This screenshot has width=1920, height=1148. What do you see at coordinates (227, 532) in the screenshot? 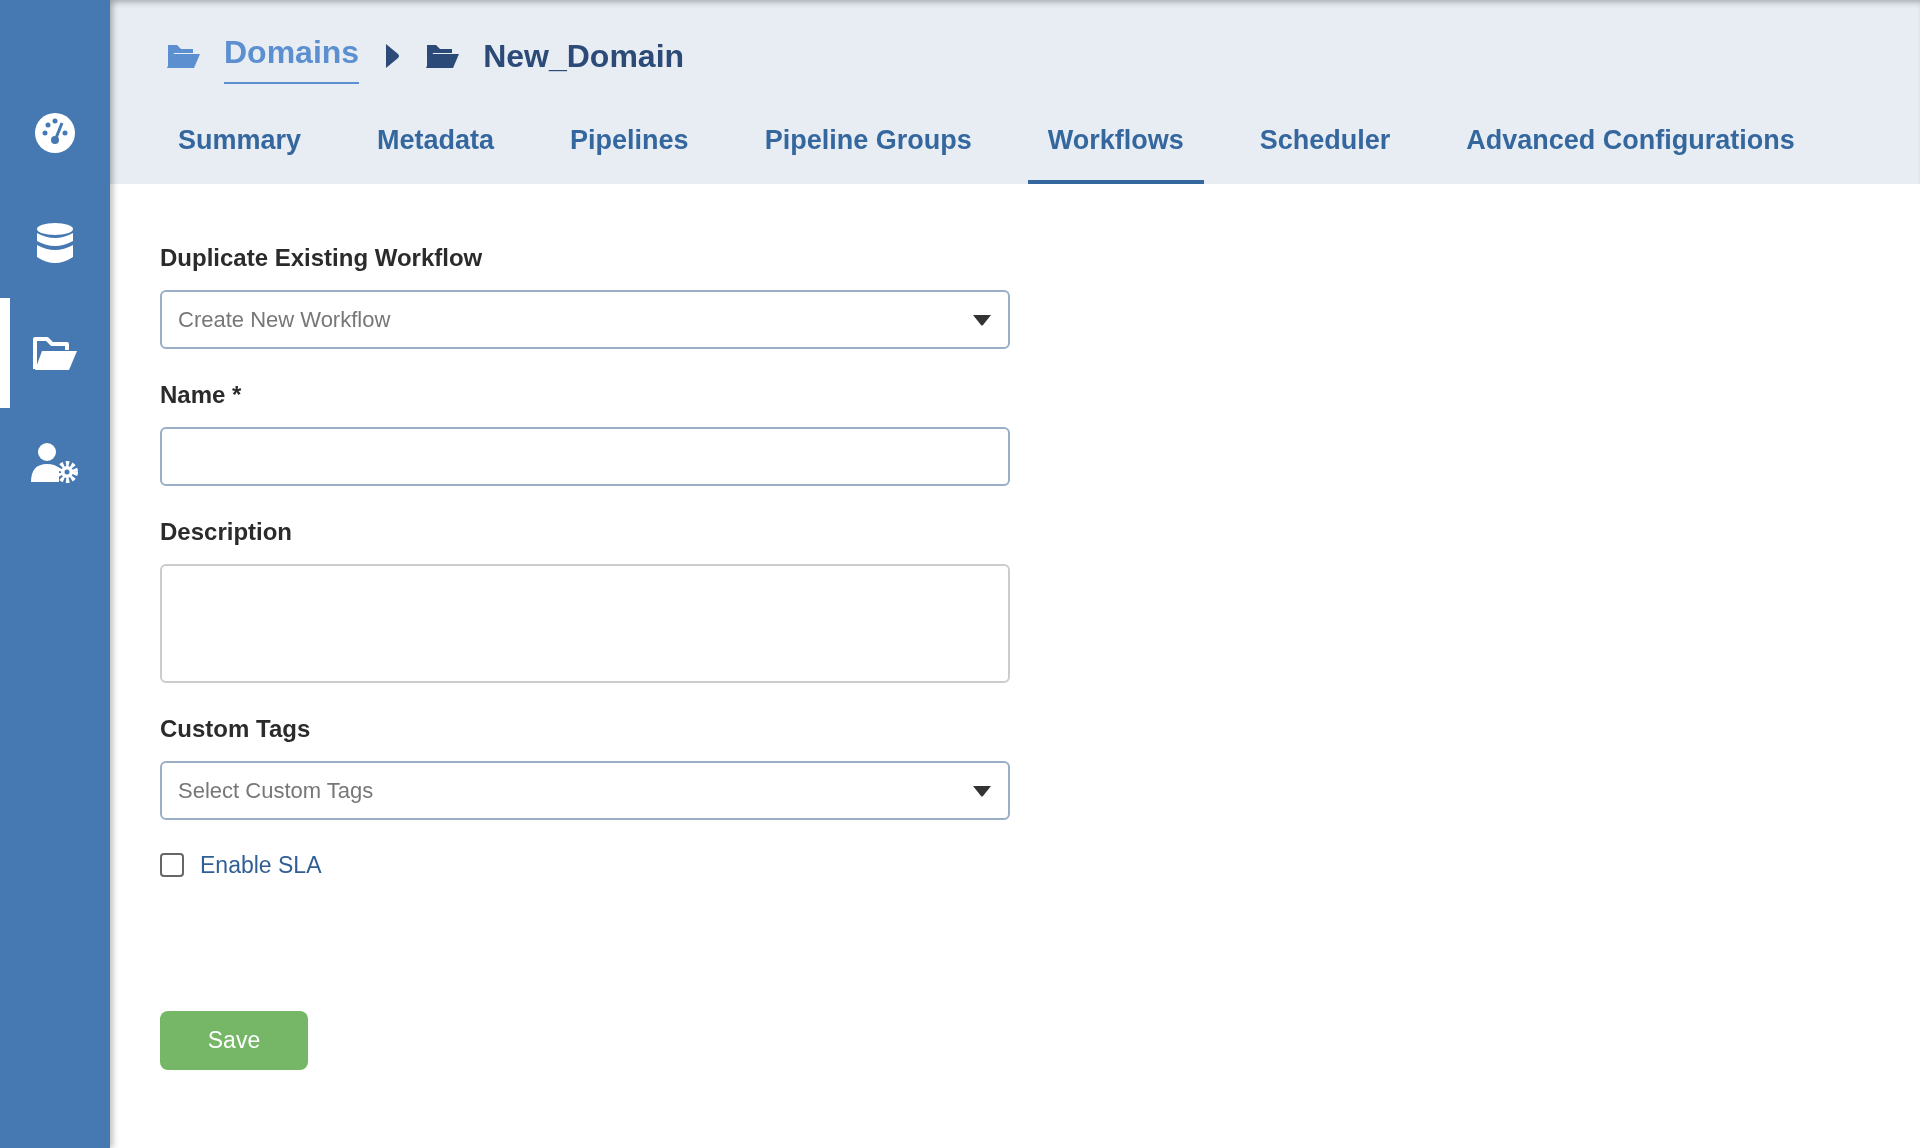
I see `field-label: Description` at bounding box center [227, 532].